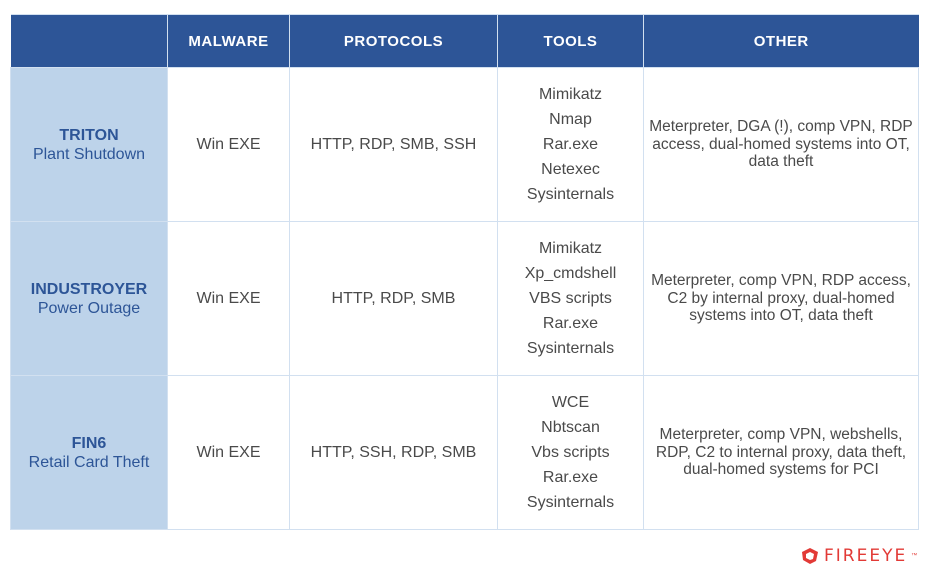  What do you see at coordinates (781, 41) in the screenshot?
I see `header-other: OTHER` at bounding box center [781, 41].